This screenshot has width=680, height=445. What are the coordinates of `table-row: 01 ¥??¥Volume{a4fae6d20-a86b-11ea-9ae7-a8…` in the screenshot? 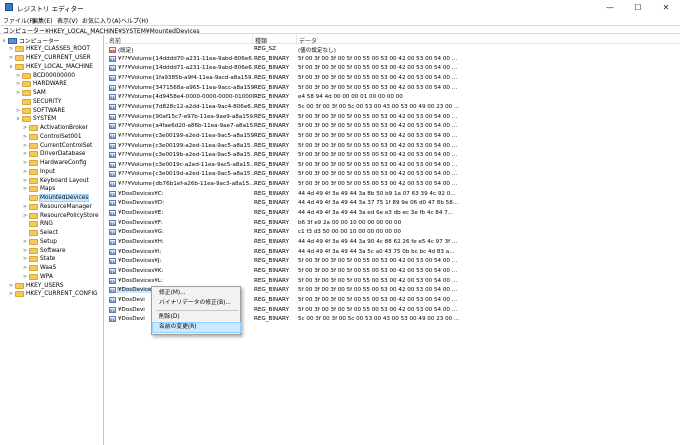 It's located at (392, 127).